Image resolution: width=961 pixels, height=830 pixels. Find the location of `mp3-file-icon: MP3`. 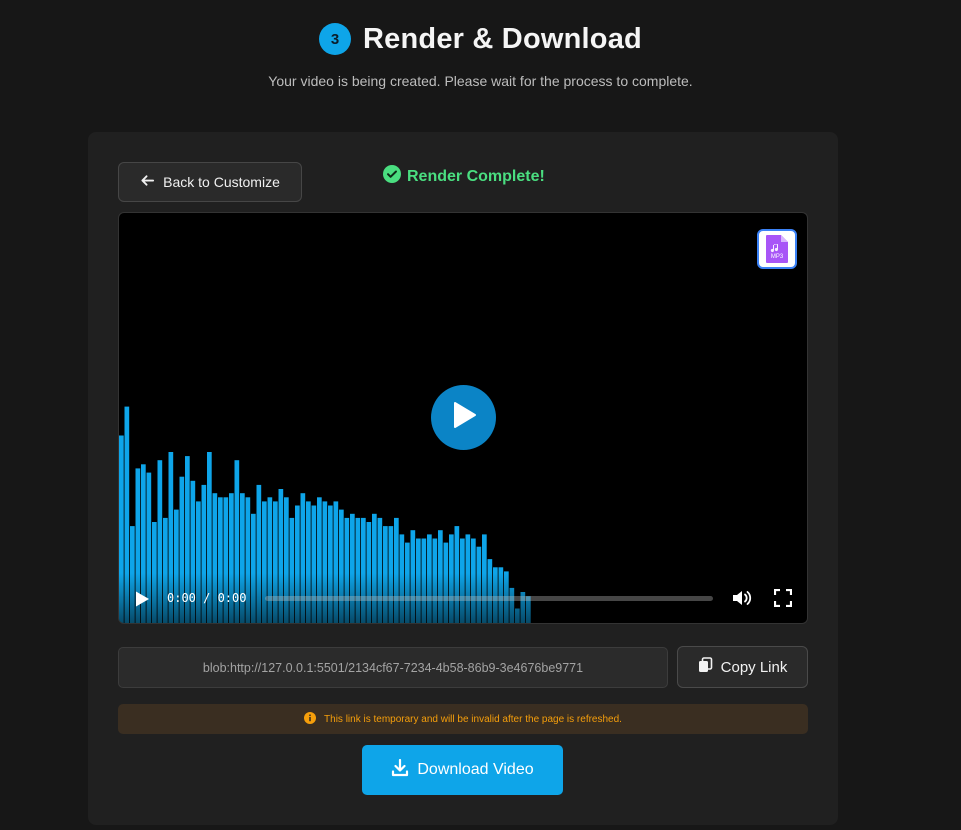

mp3-file-icon: MP3 is located at coordinates (777, 249).